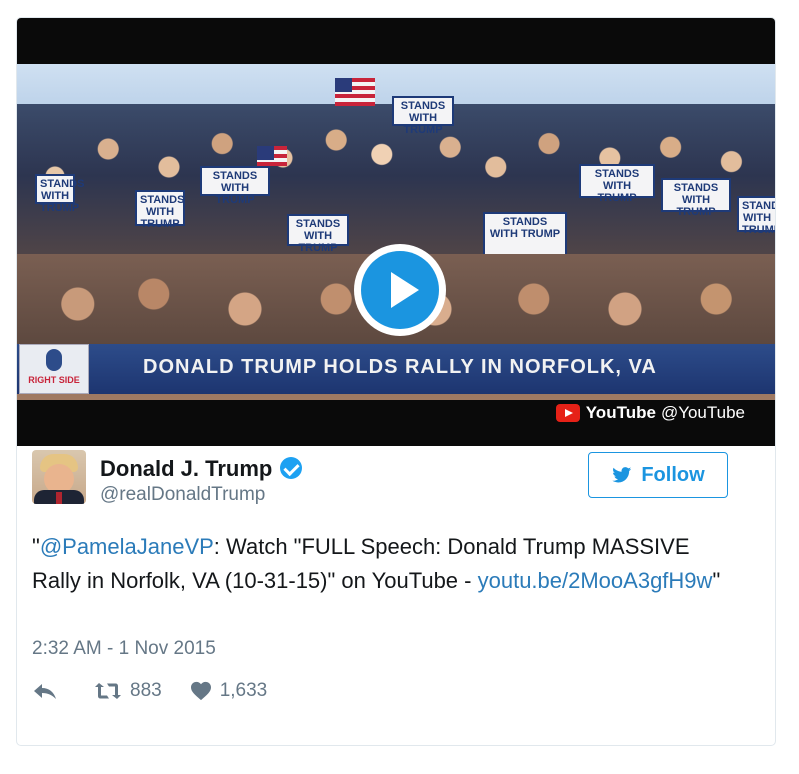 This screenshot has height=774, width=799. What do you see at coordinates (243, 690) in the screenshot?
I see `like-count: 1,633` at bounding box center [243, 690].